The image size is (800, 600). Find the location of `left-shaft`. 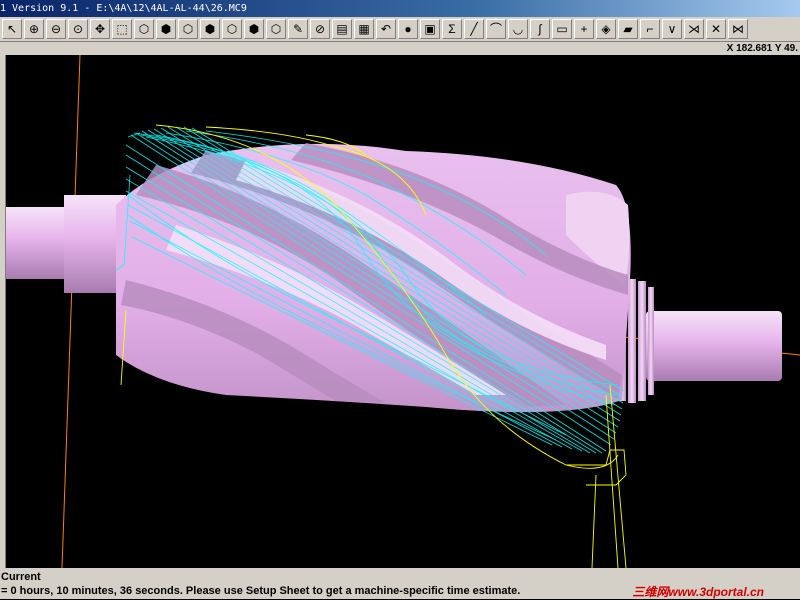

left-shaft is located at coordinates (37, 243).